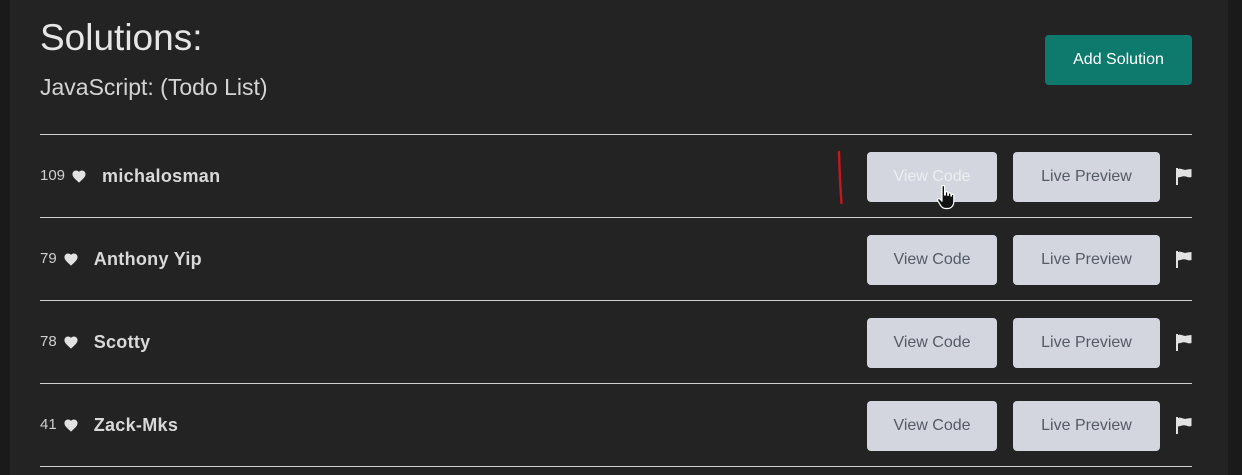 The width and height of the screenshot is (1242, 475). What do you see at coordinates (154, 87) in the screenshot?
I see `page-subtitle: JavaScript: (Todo List)` at bounding box center [154, 87].